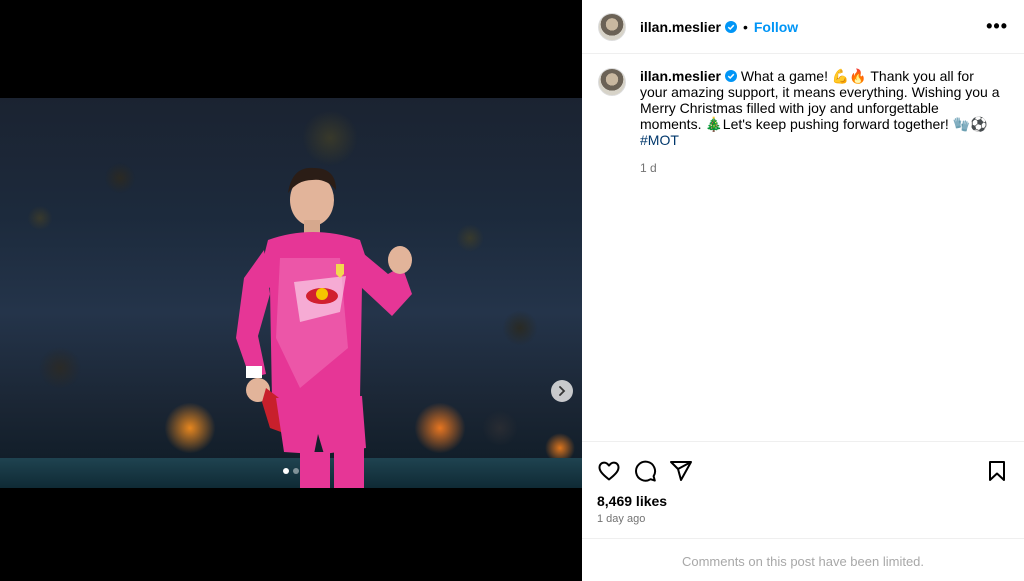  I want to click on bookmark-icon, so click(997, 471).